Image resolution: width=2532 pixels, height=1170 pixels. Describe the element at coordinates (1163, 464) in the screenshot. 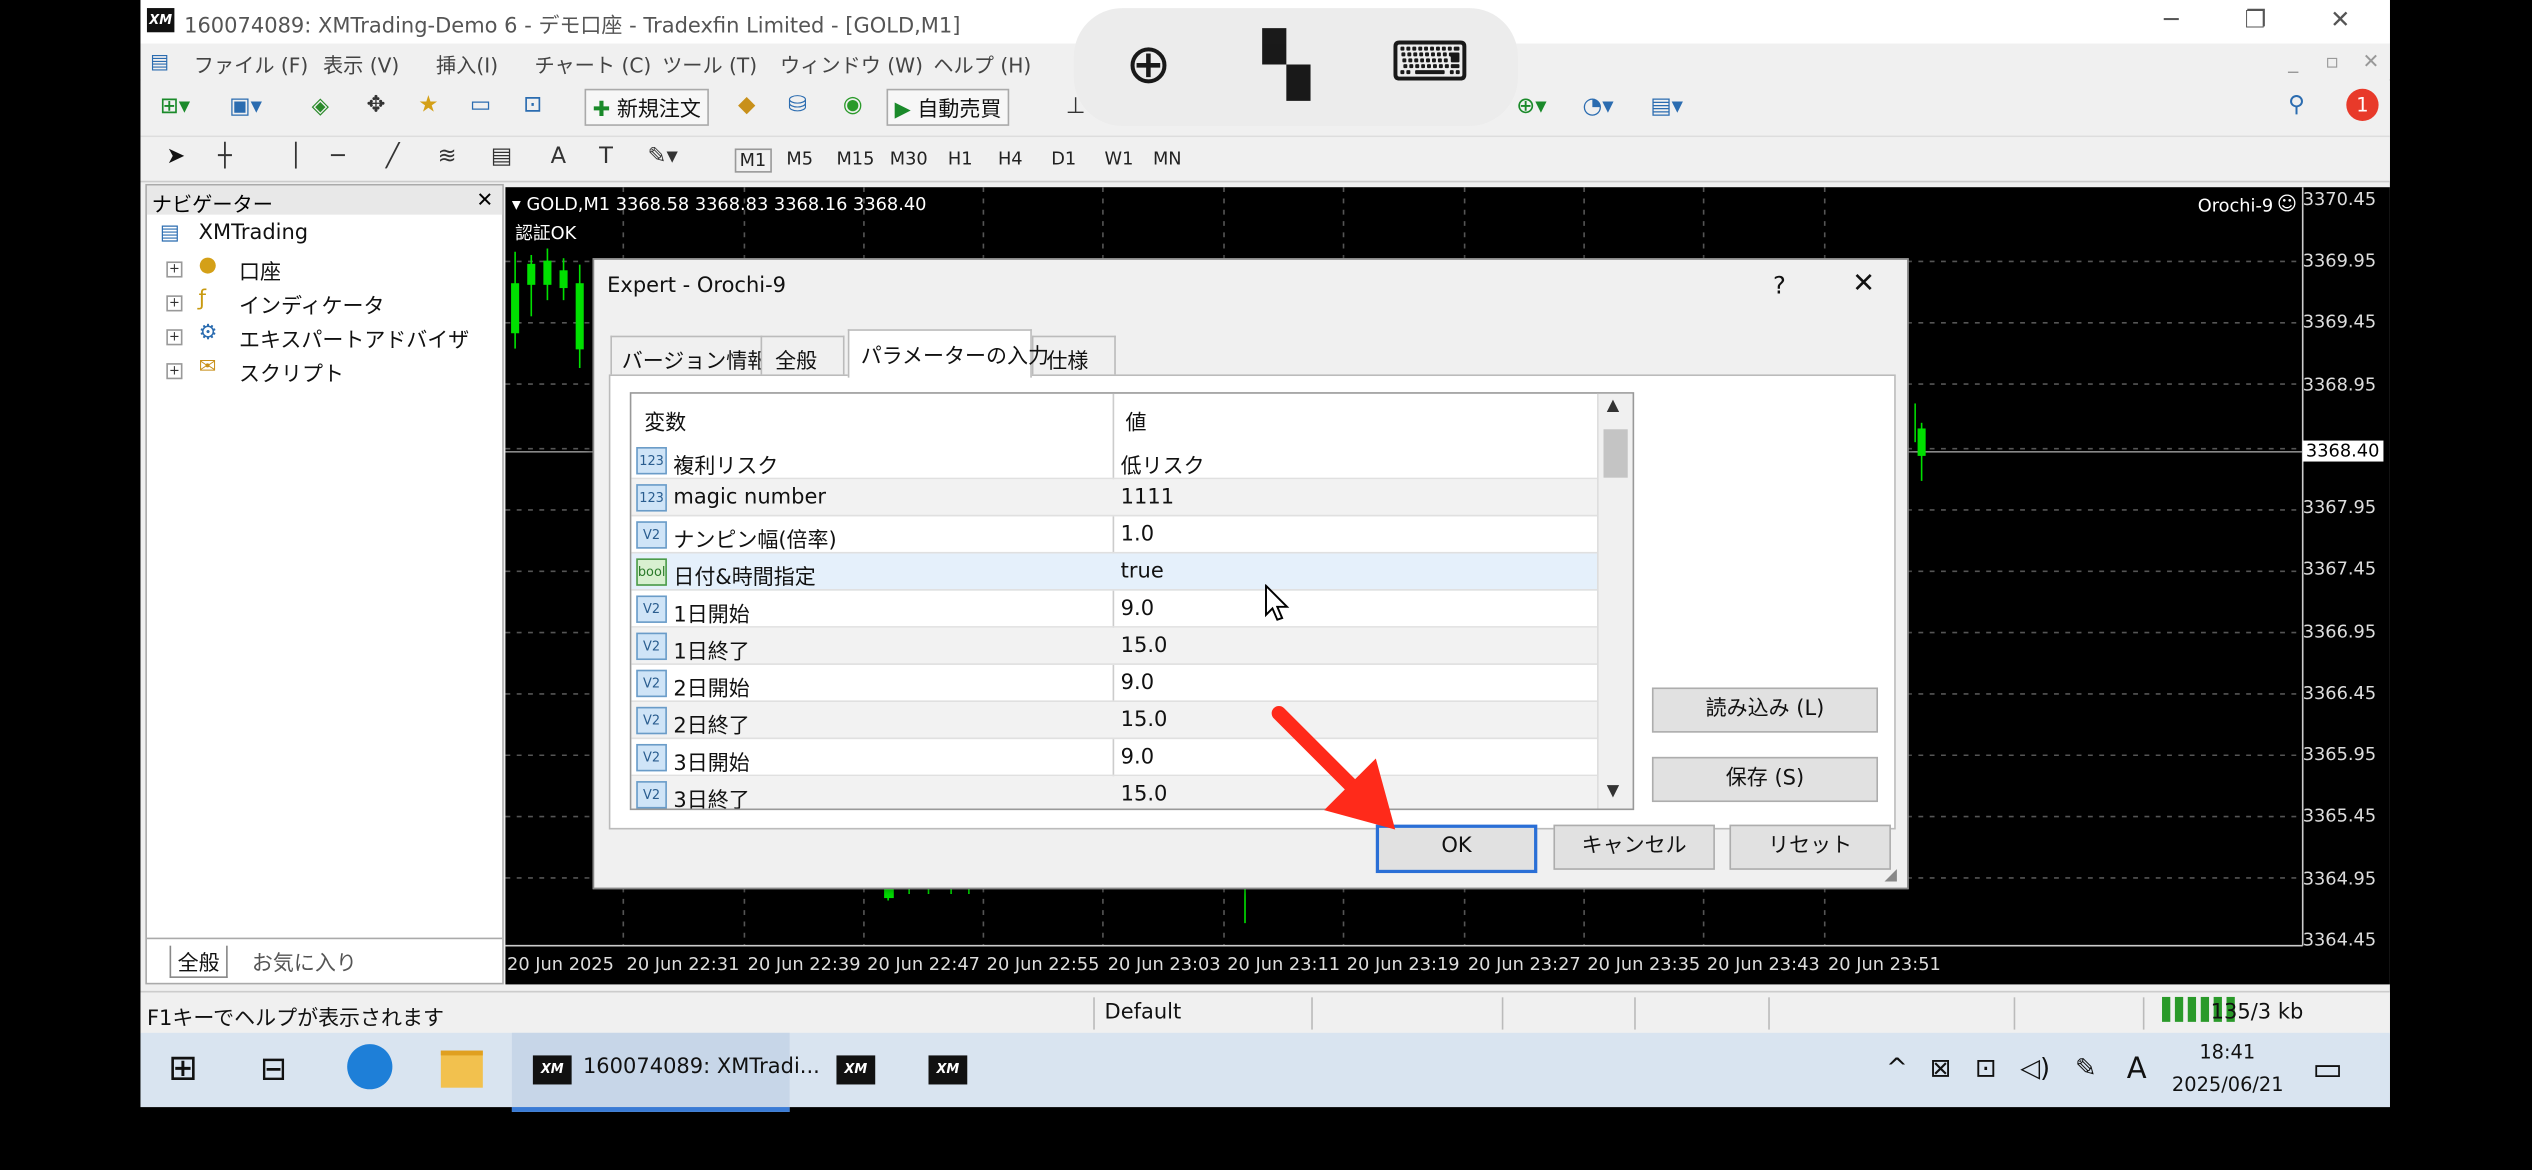

I see `param-value: 低リスク` at that location.